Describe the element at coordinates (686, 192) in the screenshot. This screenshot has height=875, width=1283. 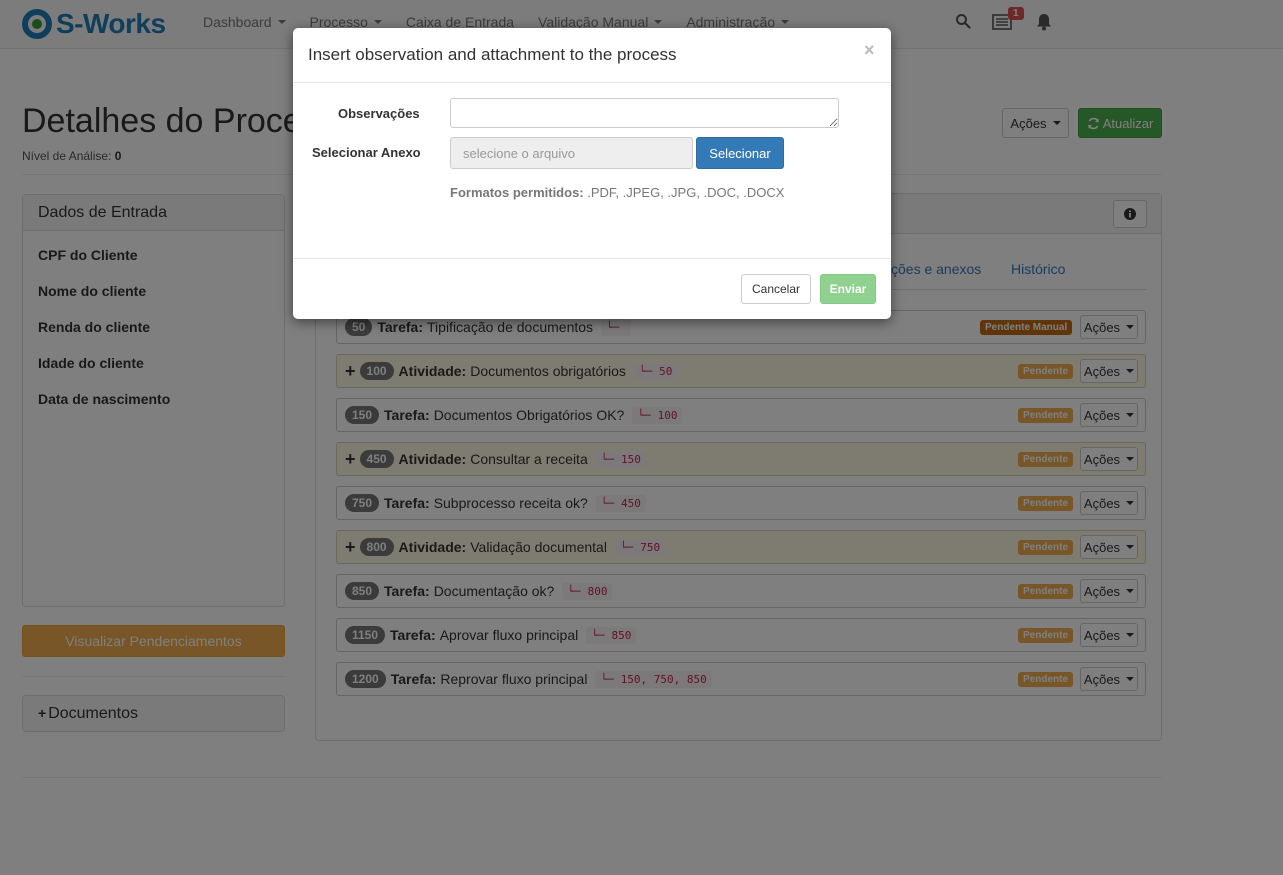
I see `allowed-formats-value: .PDF, .JPEG, .JPG, .DOC, .DOCX` at that location.